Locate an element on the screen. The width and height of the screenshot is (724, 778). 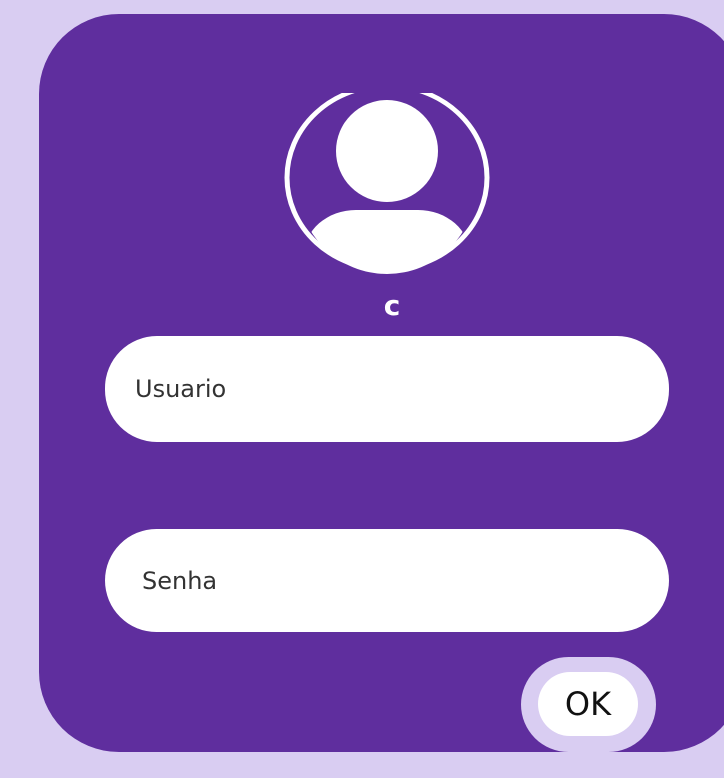
password-field: Senha is located at coordinates (387, 580).